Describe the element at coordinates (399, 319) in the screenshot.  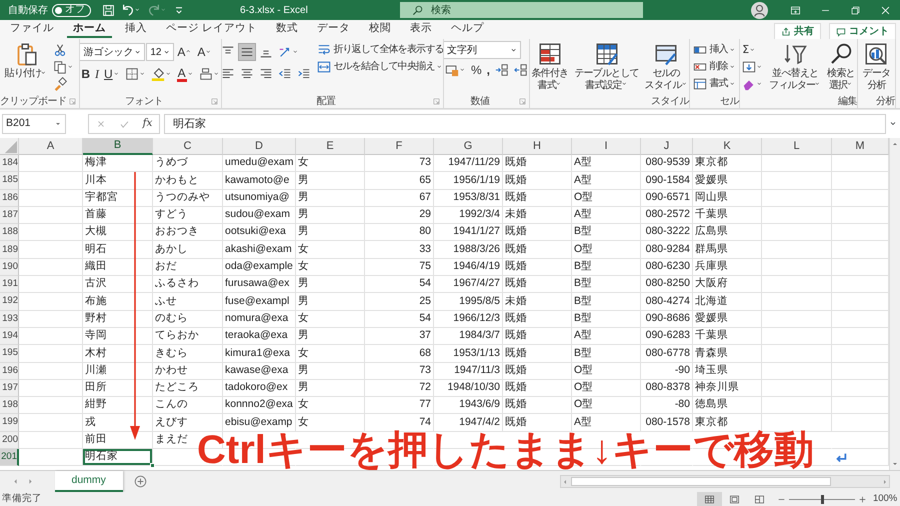
I see `table-cell: 54` at that location.